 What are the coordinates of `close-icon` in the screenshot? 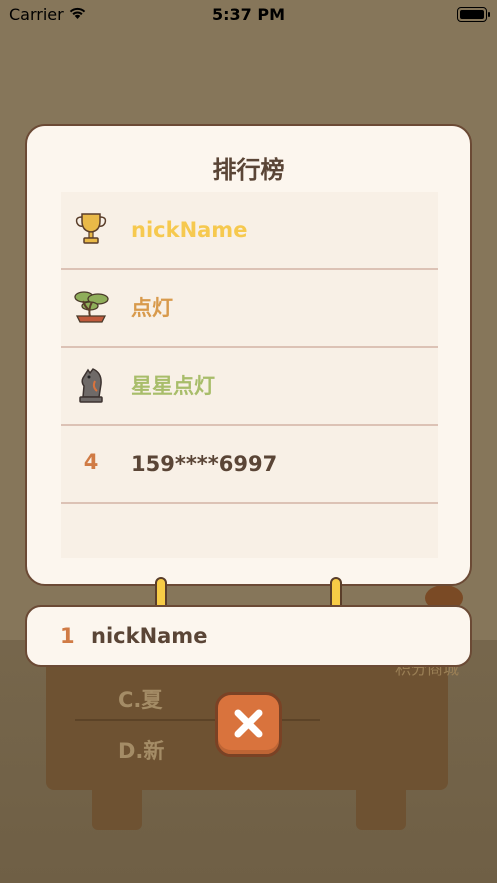 It's located at (248, 723).